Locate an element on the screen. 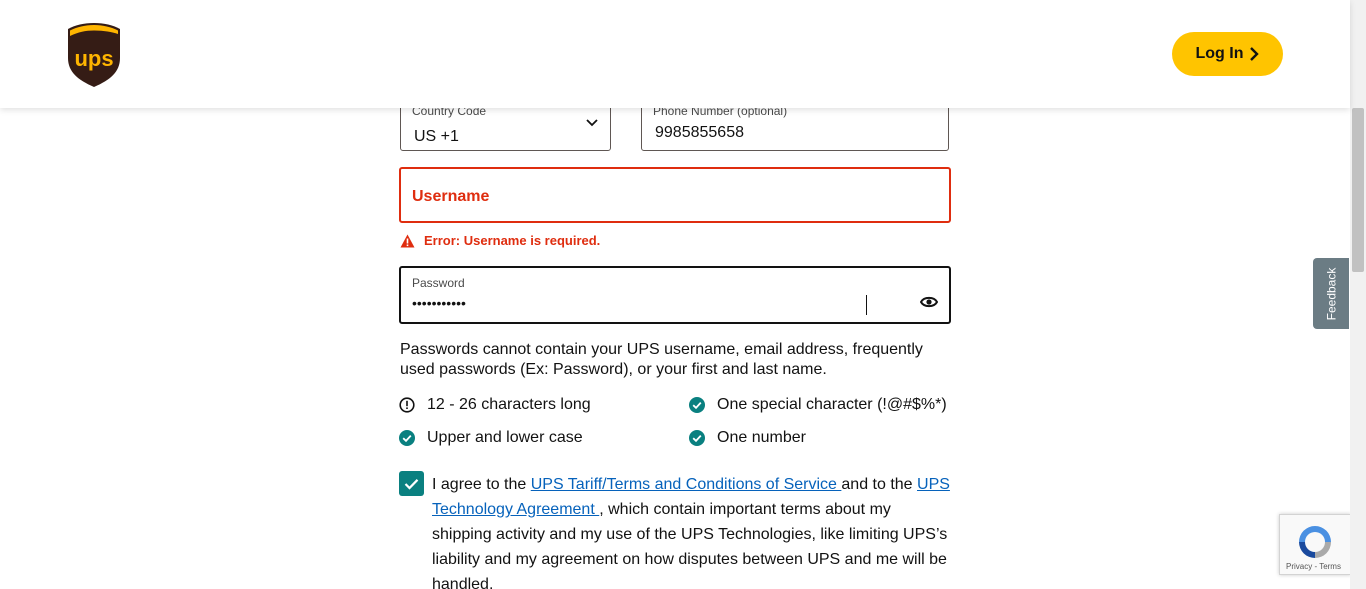 The height and width of the screenshot is (589, 1366). password-field: Password ••••••••••• is located at coordinates (675, 295).